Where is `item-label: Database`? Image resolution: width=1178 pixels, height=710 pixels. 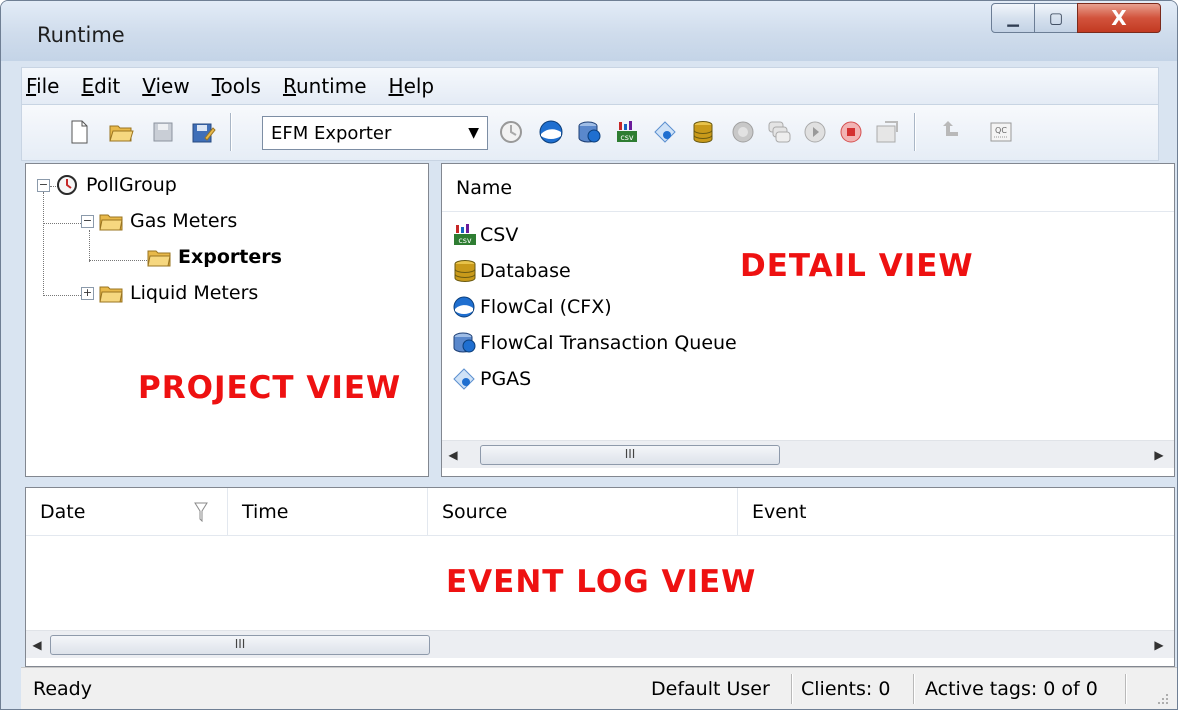 item-label: Database is located at coordinates (525, 271).